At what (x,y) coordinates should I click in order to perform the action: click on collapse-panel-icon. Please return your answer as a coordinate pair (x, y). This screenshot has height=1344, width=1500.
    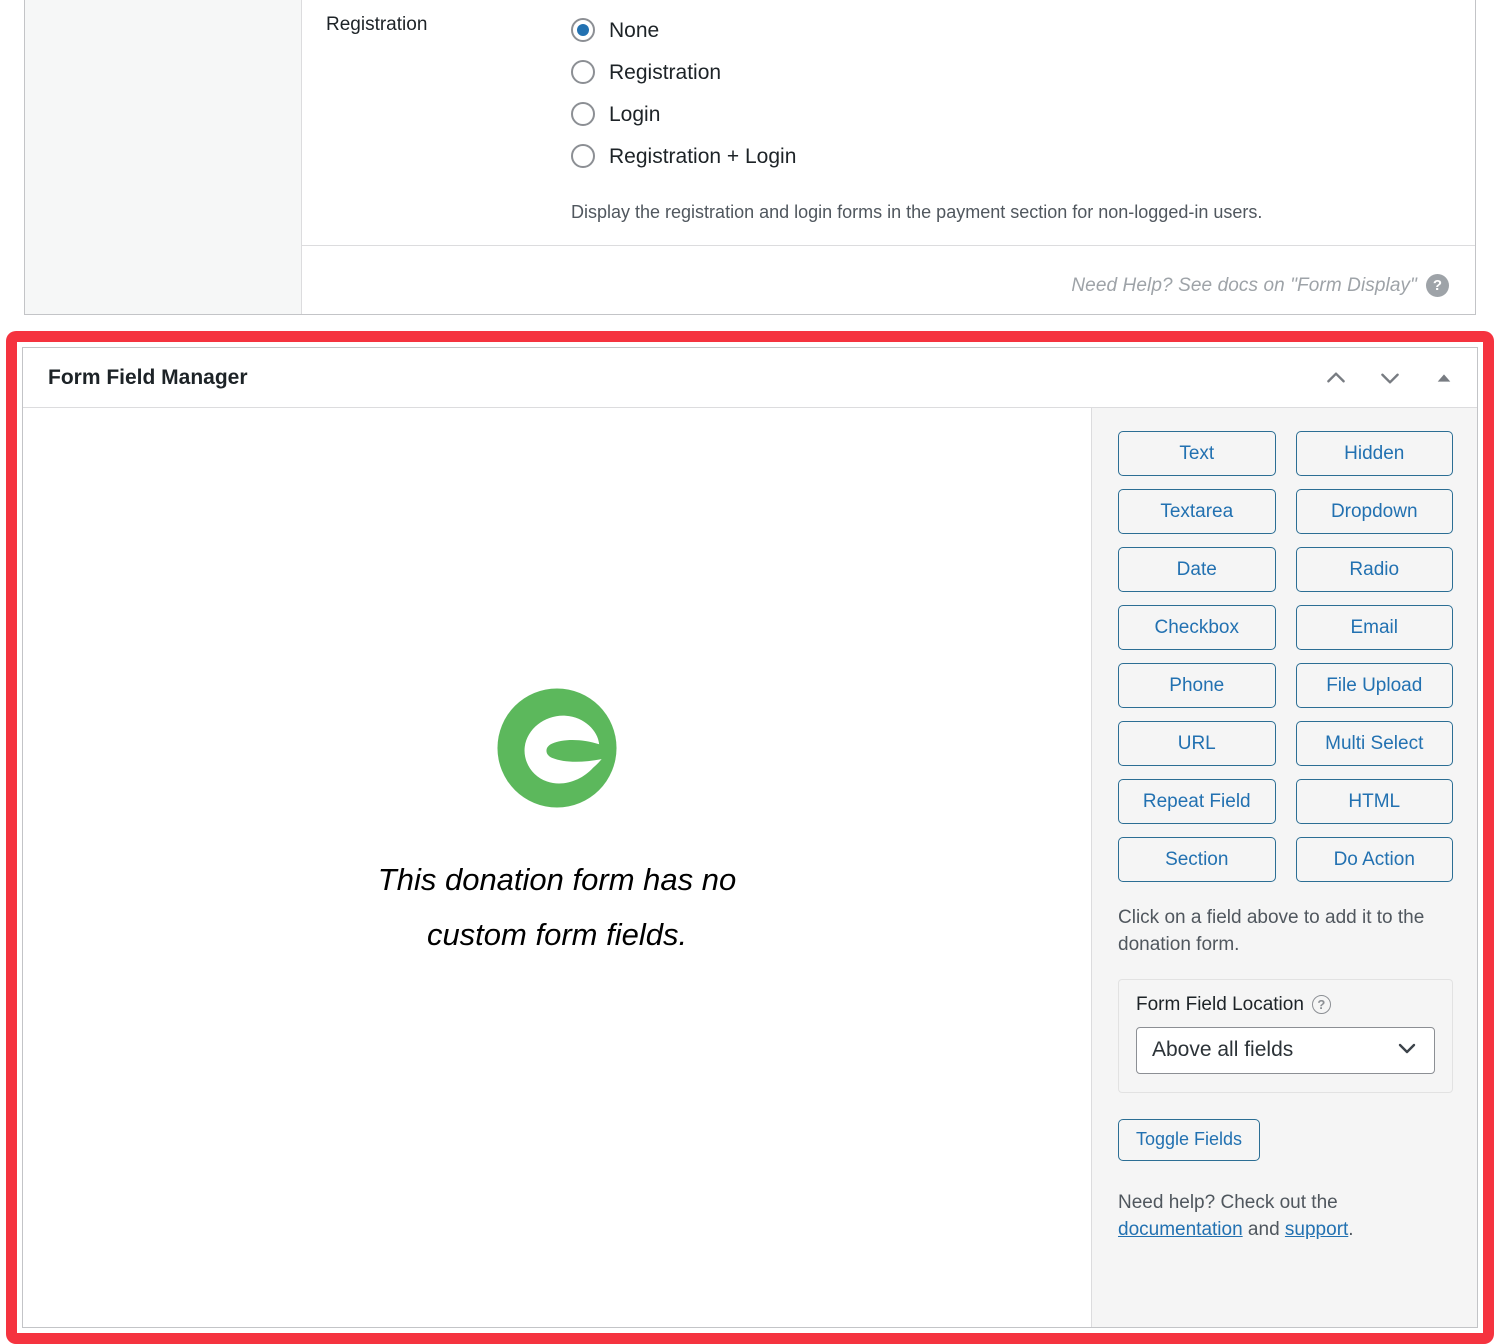
    Looking at the image, I should click on (1444, 378).